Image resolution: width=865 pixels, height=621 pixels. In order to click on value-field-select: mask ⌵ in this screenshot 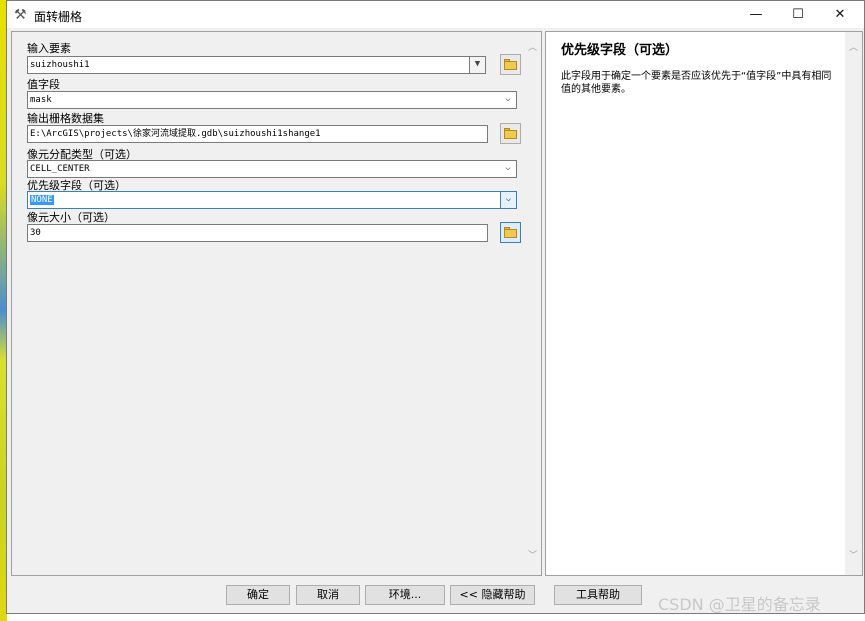, I will do `click(272, 100)`.